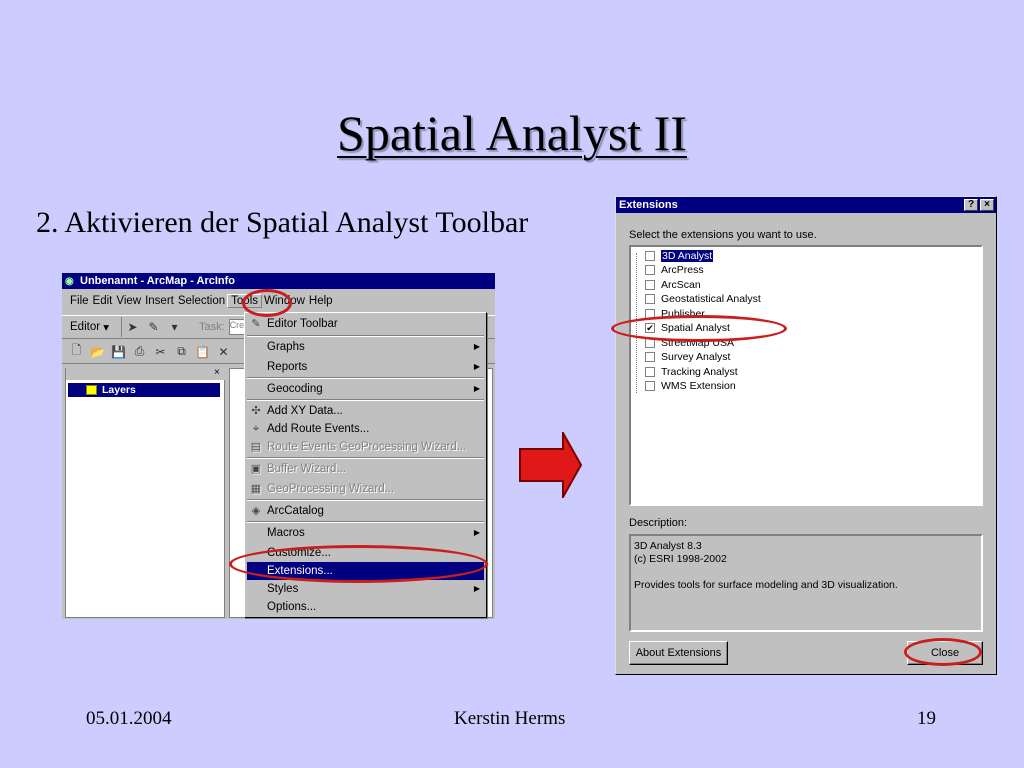 The image size is (1024, 768). What do you see at coordinates (943, 652) in the screenshot?
I see `close-highlight-ring` at bounding box center [943, 652].